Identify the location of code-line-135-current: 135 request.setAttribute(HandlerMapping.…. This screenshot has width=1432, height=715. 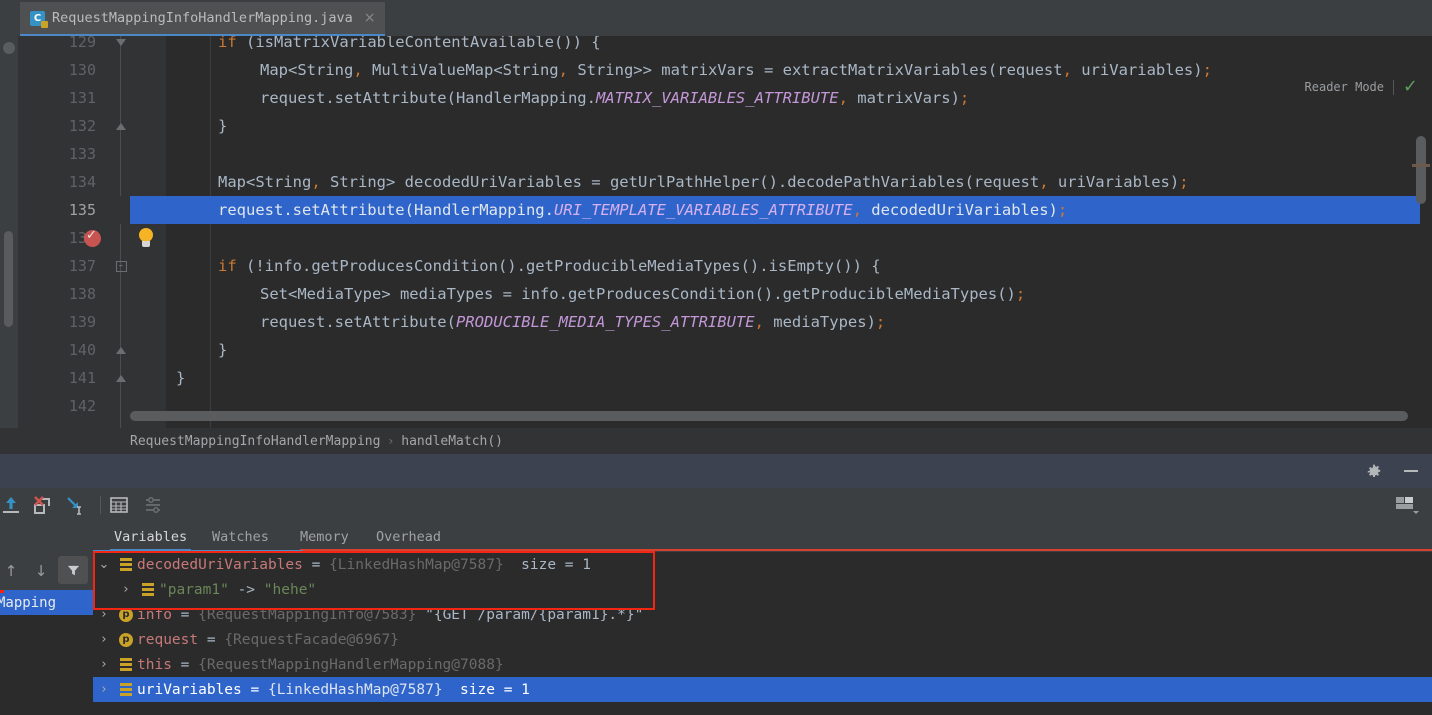
(716, 210).